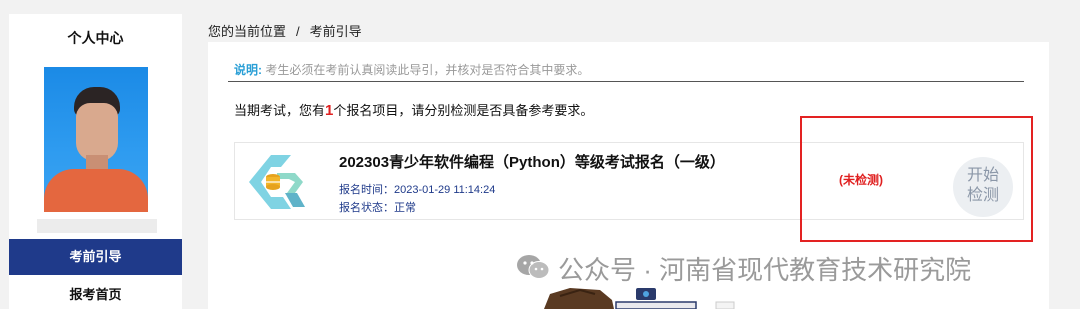 This screenshot has width=1080, height=309. What do you see at coordinates (335, 31) in the screenshot?
I see `breadcrumb-current: 考前引导` at bounding box center [335, 31].